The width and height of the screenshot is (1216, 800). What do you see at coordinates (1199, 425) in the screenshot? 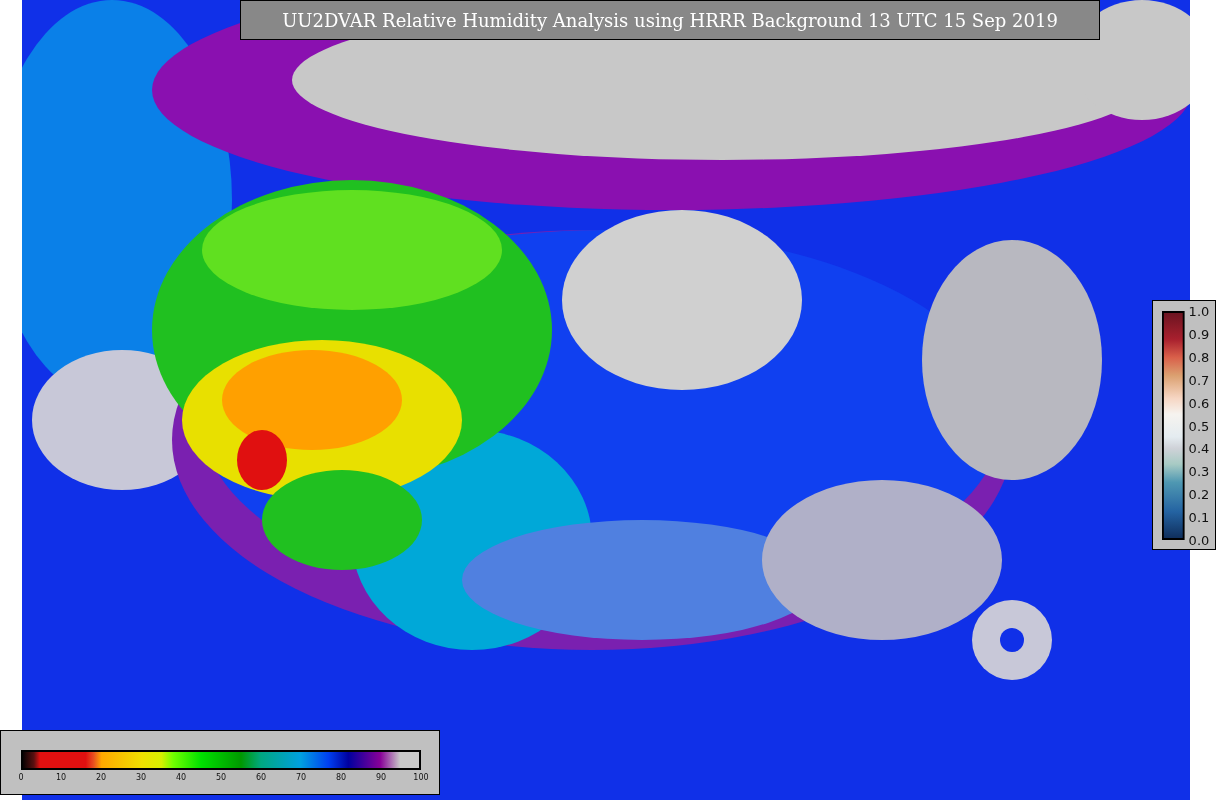
I see `colorbar-tick-label: 0.5` at bounding box center [1199, 425].